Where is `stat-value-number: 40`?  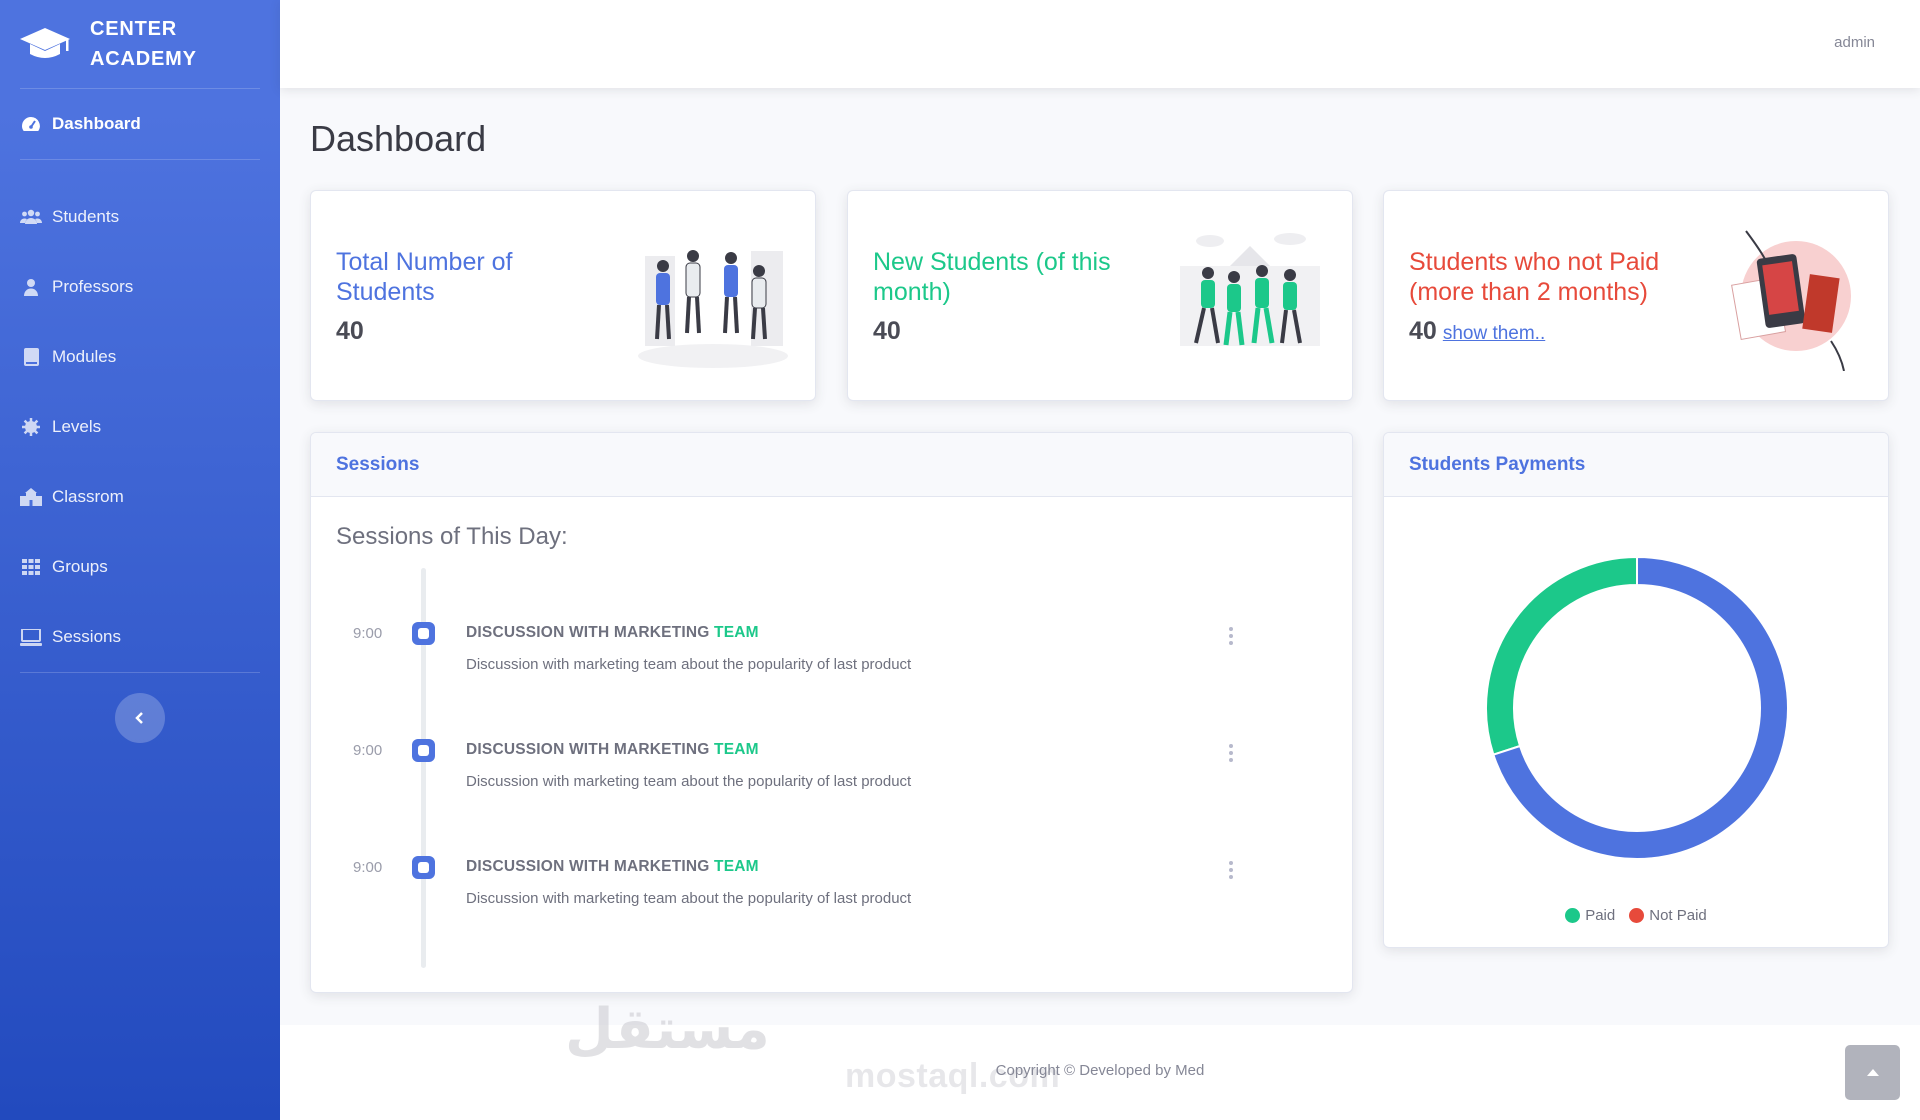
stat-value-number: 40 is located at coordinates (1423, 331).